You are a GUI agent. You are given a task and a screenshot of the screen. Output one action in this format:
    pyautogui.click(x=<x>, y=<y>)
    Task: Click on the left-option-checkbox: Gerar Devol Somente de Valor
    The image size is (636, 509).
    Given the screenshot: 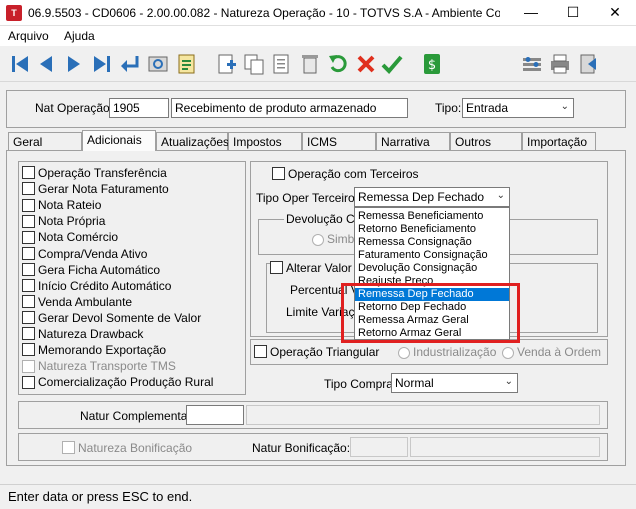 What is the action you would take?
    pyautogui.click(x=111, y=318)
    